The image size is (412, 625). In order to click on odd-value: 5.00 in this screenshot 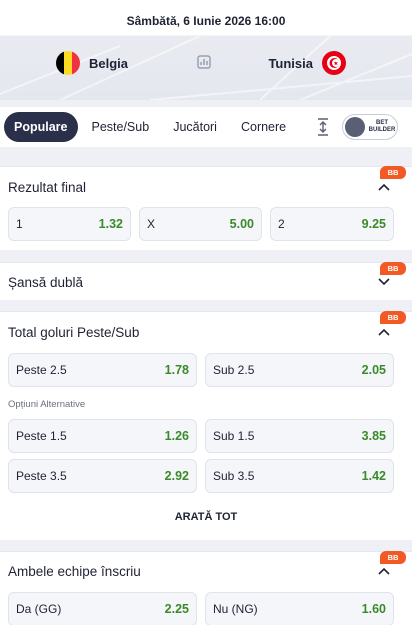, I will do `click(241, 224)`.